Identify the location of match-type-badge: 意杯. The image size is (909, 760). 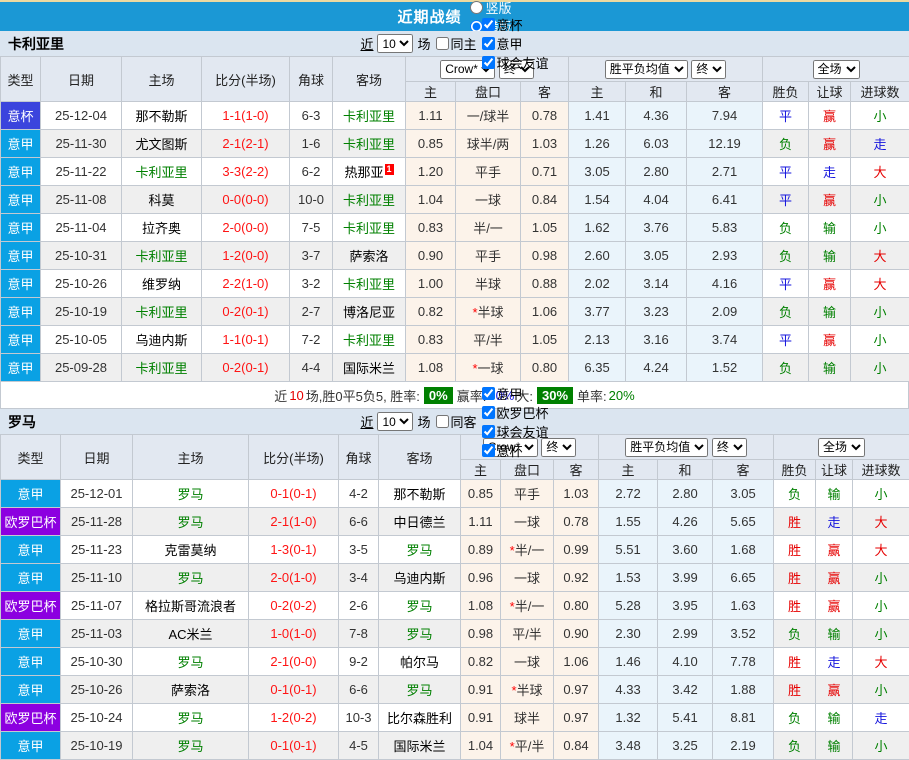
(21, 116).